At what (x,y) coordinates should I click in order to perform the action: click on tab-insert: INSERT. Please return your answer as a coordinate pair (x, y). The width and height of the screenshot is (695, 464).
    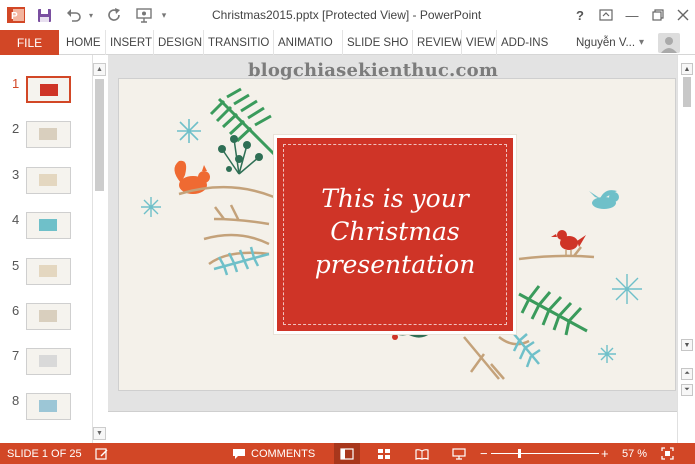
    Looking at the image, I should click on (130, 42).